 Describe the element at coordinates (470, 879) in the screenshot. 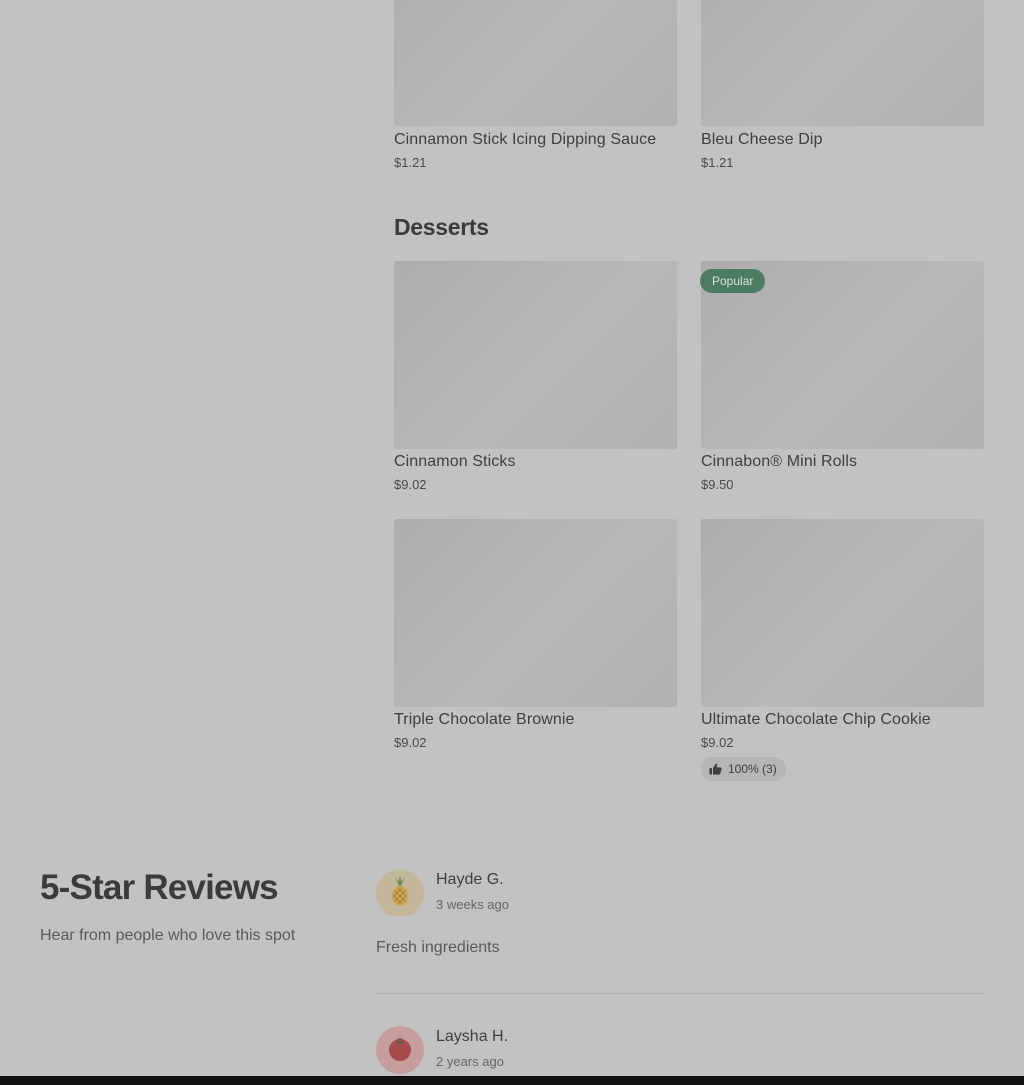

I see `reviewer-name: Hayde G.` at that location.